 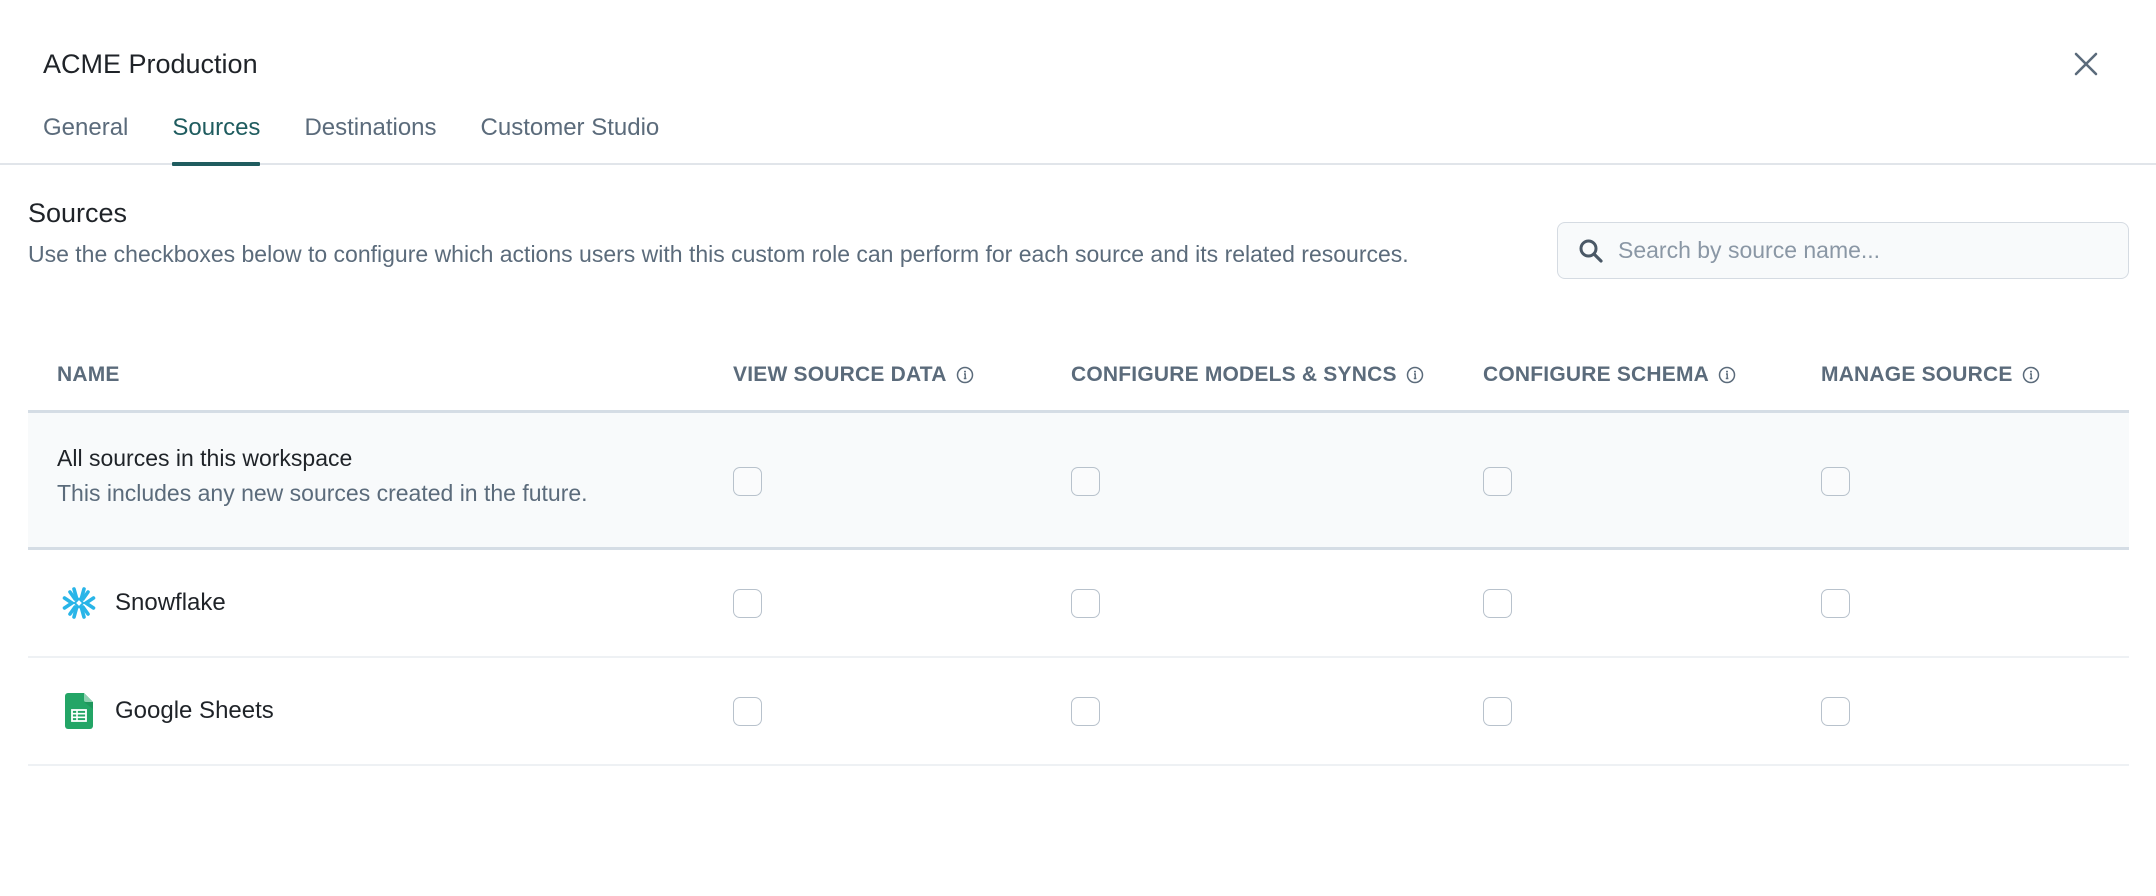 I want to click on all-configure-schema-checkbox, so click(x=1497, y=481).